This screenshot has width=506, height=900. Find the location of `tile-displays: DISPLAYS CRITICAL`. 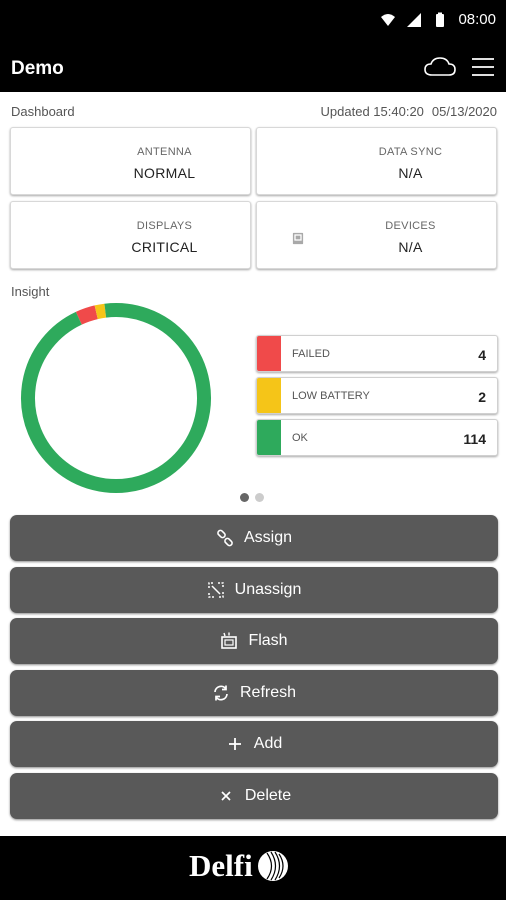

tile-displays: DISPLAYS CRITICAL is located at coordinates (130, 235).